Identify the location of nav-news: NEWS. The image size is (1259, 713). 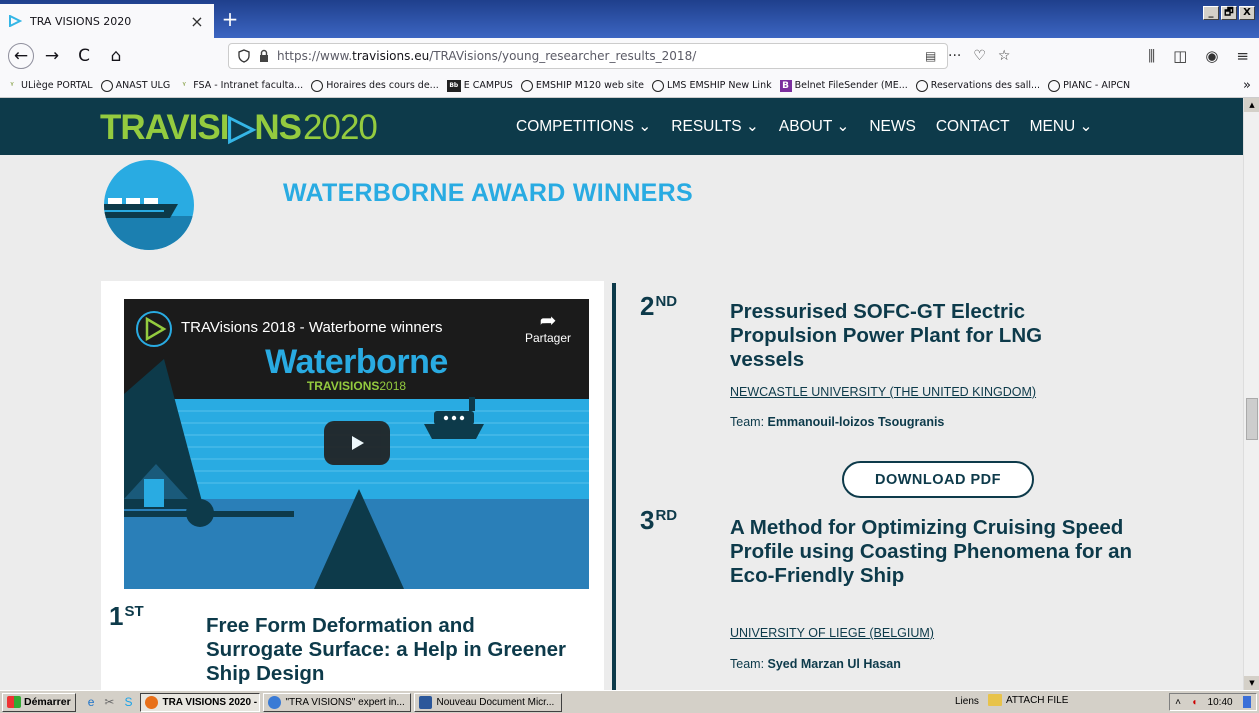
(892, 127).